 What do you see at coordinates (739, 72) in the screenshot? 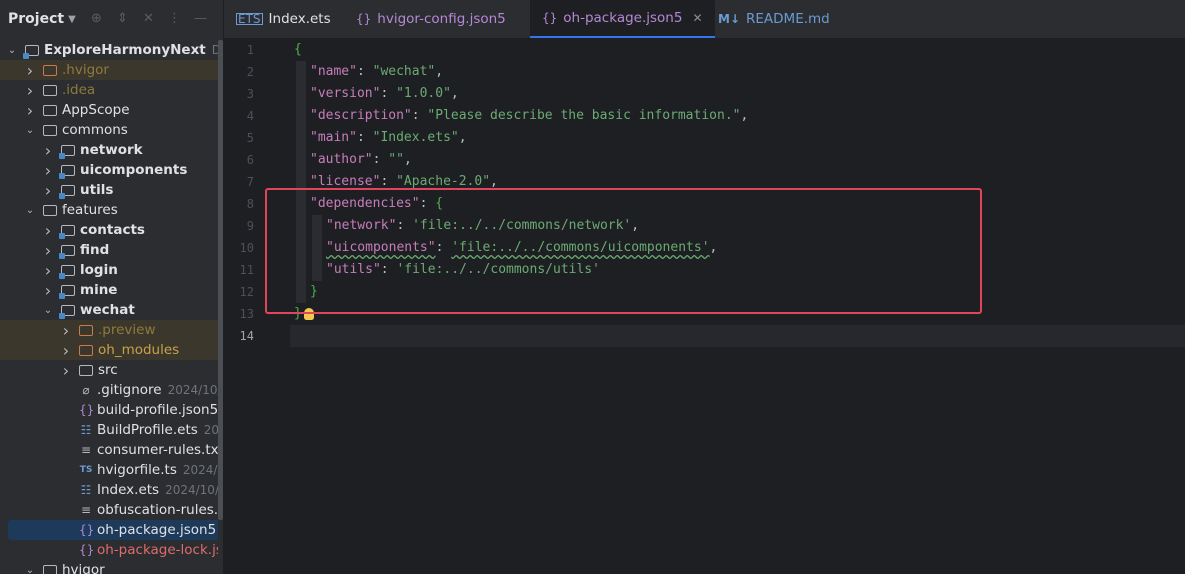
I see `code-line: "name": "wechat",` at bounding box center [739, 72].